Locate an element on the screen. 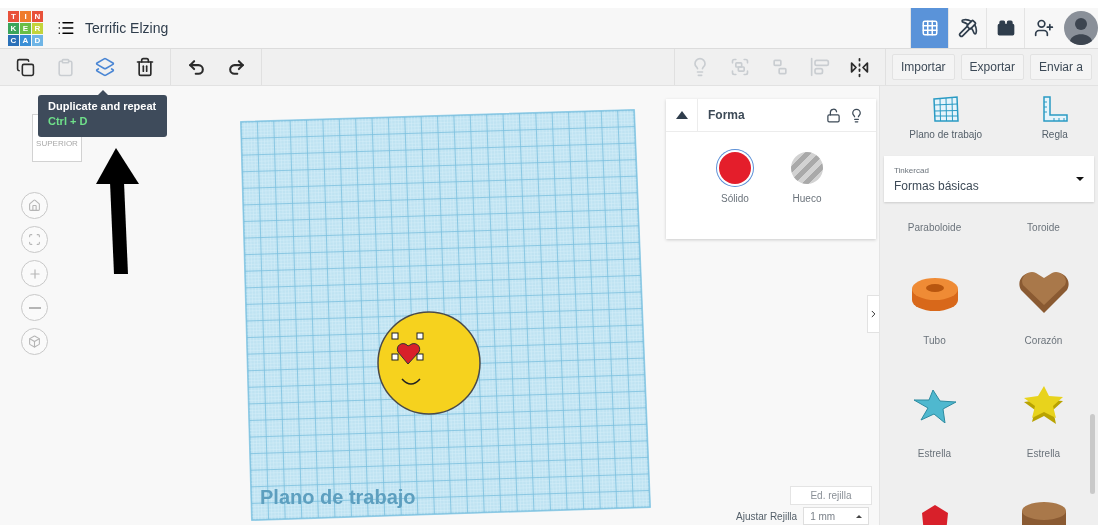 The width and height of the screenshot is (1098, 525). edit-grid-button: Ed. rejilla is located at coordinates (831, 495).